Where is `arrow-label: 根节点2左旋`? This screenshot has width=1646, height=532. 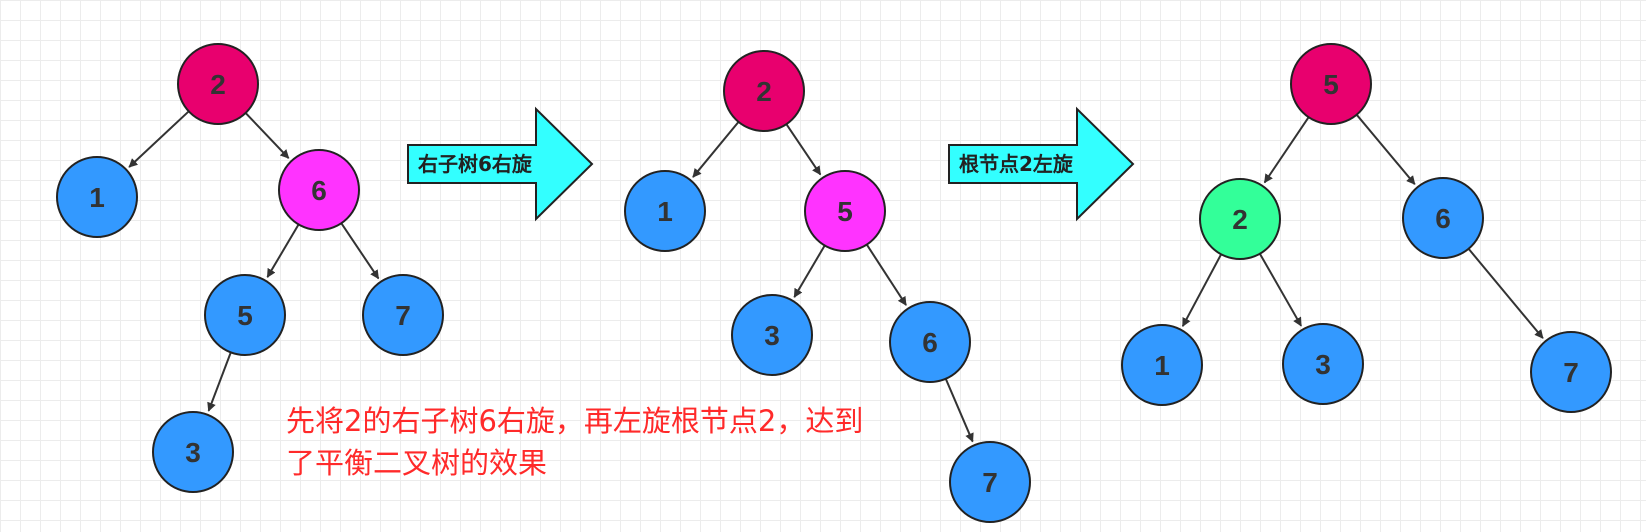 arrow-label: 根节点2左旋 is located at coordinates (1016, 164).